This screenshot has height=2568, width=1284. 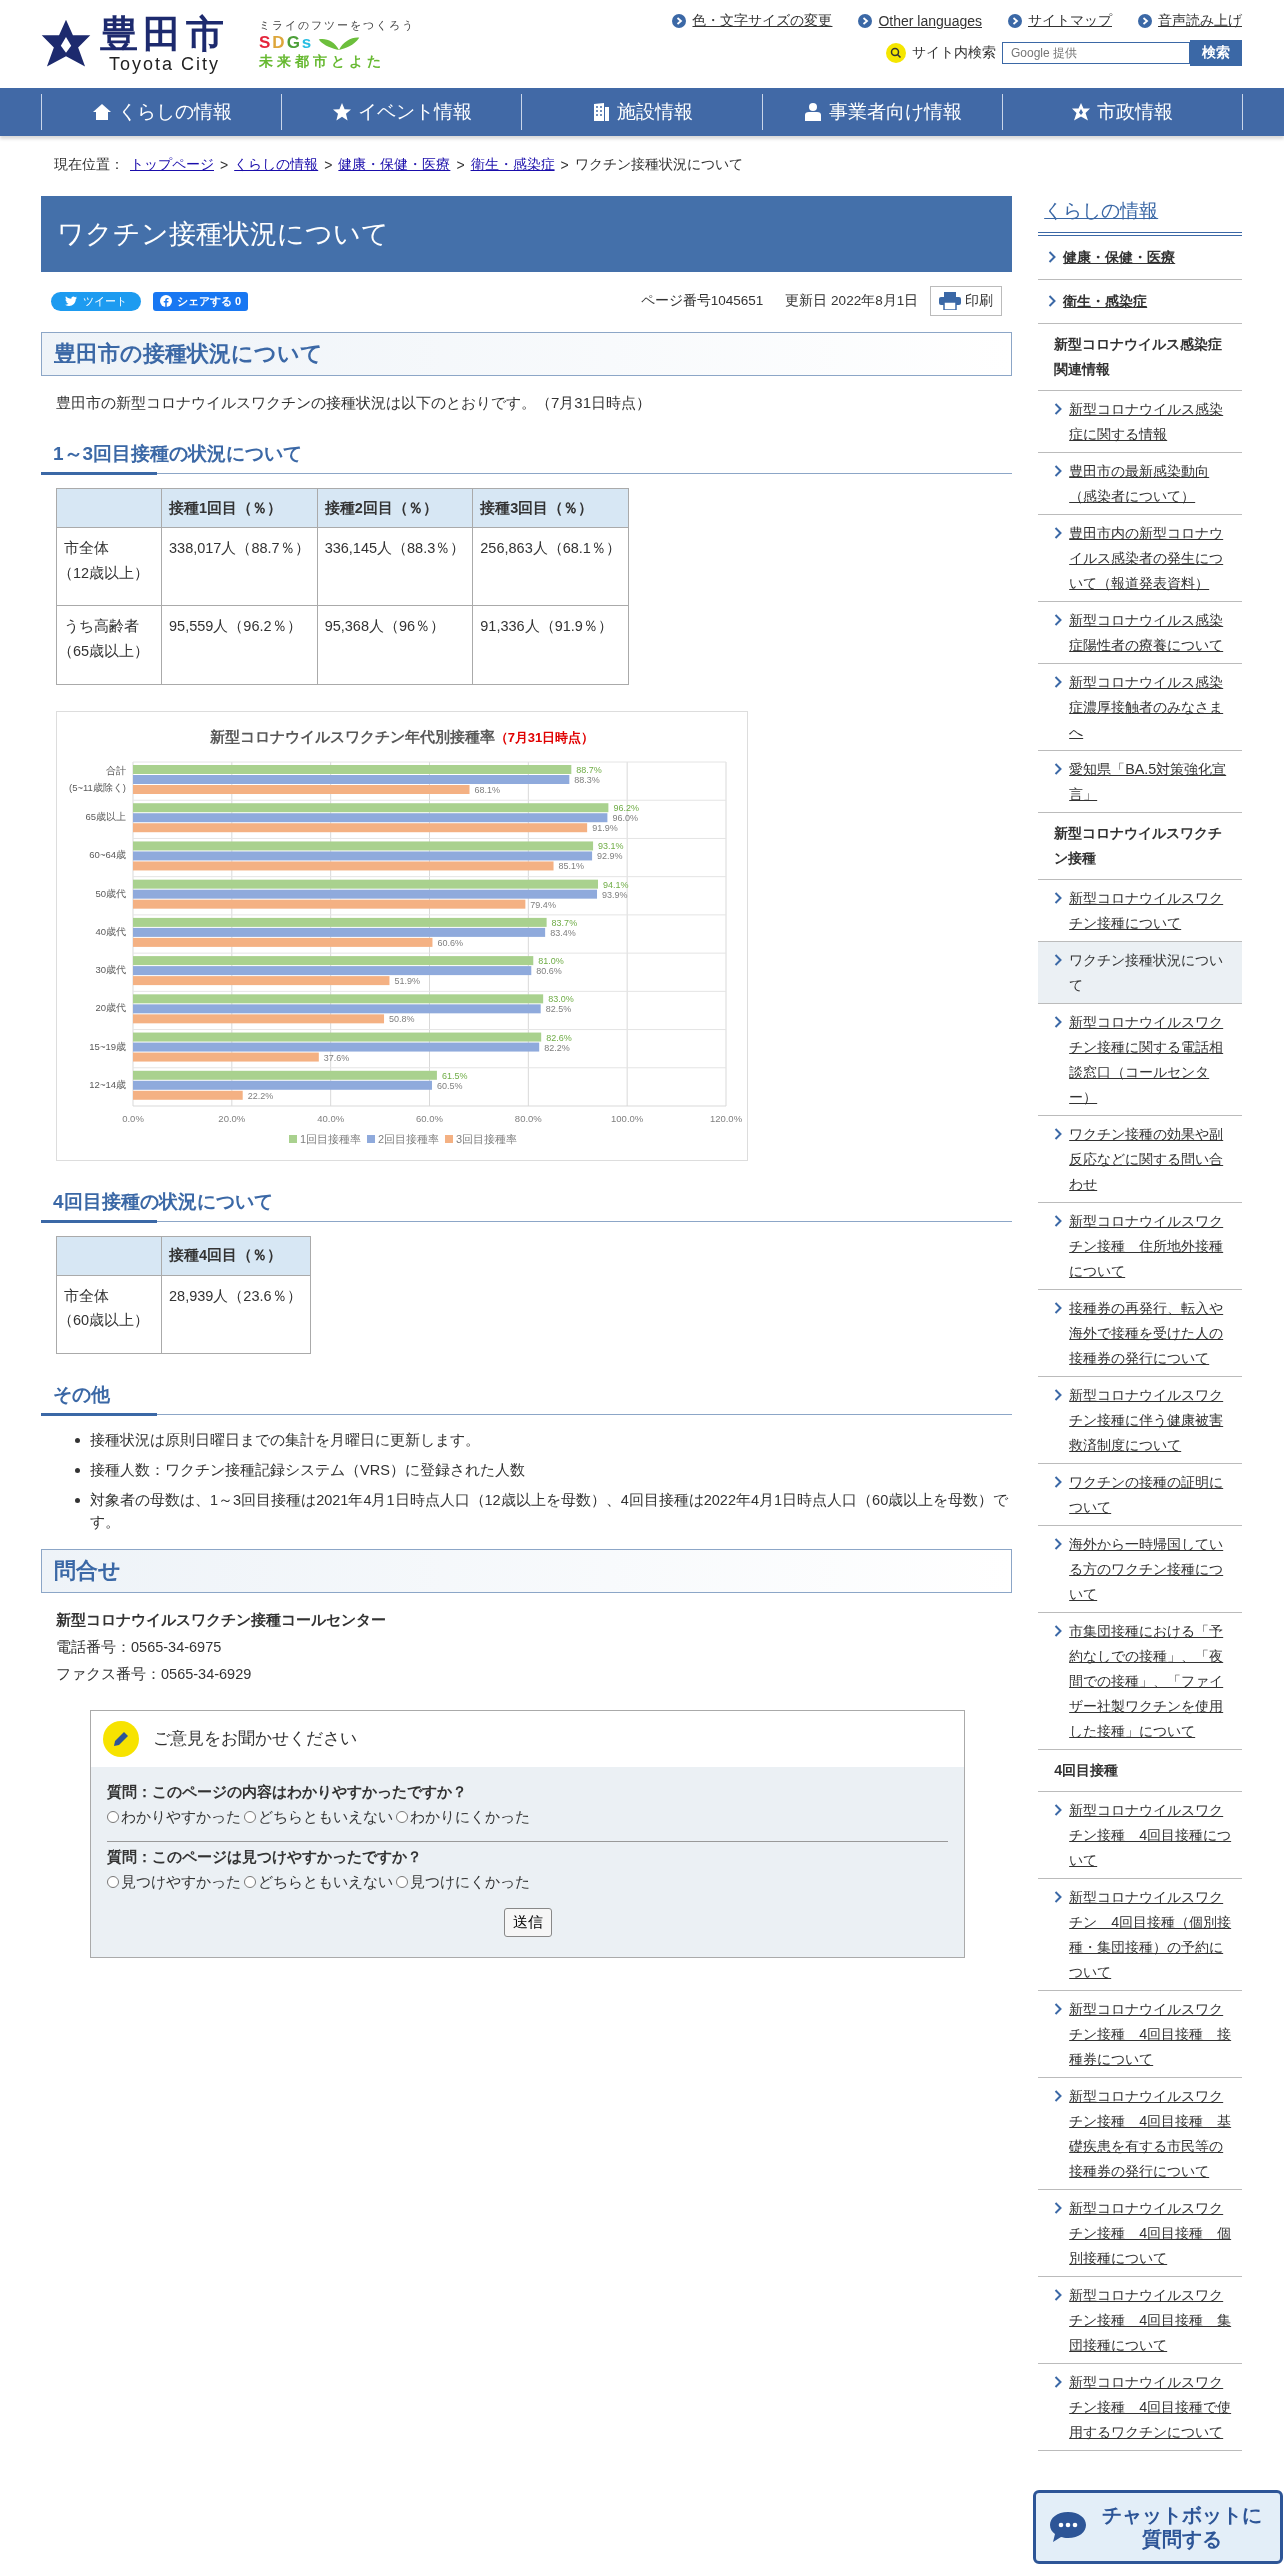 I want to click on phone-number: 電話番号：0565-34-6975, so click(x=139, y=1647).